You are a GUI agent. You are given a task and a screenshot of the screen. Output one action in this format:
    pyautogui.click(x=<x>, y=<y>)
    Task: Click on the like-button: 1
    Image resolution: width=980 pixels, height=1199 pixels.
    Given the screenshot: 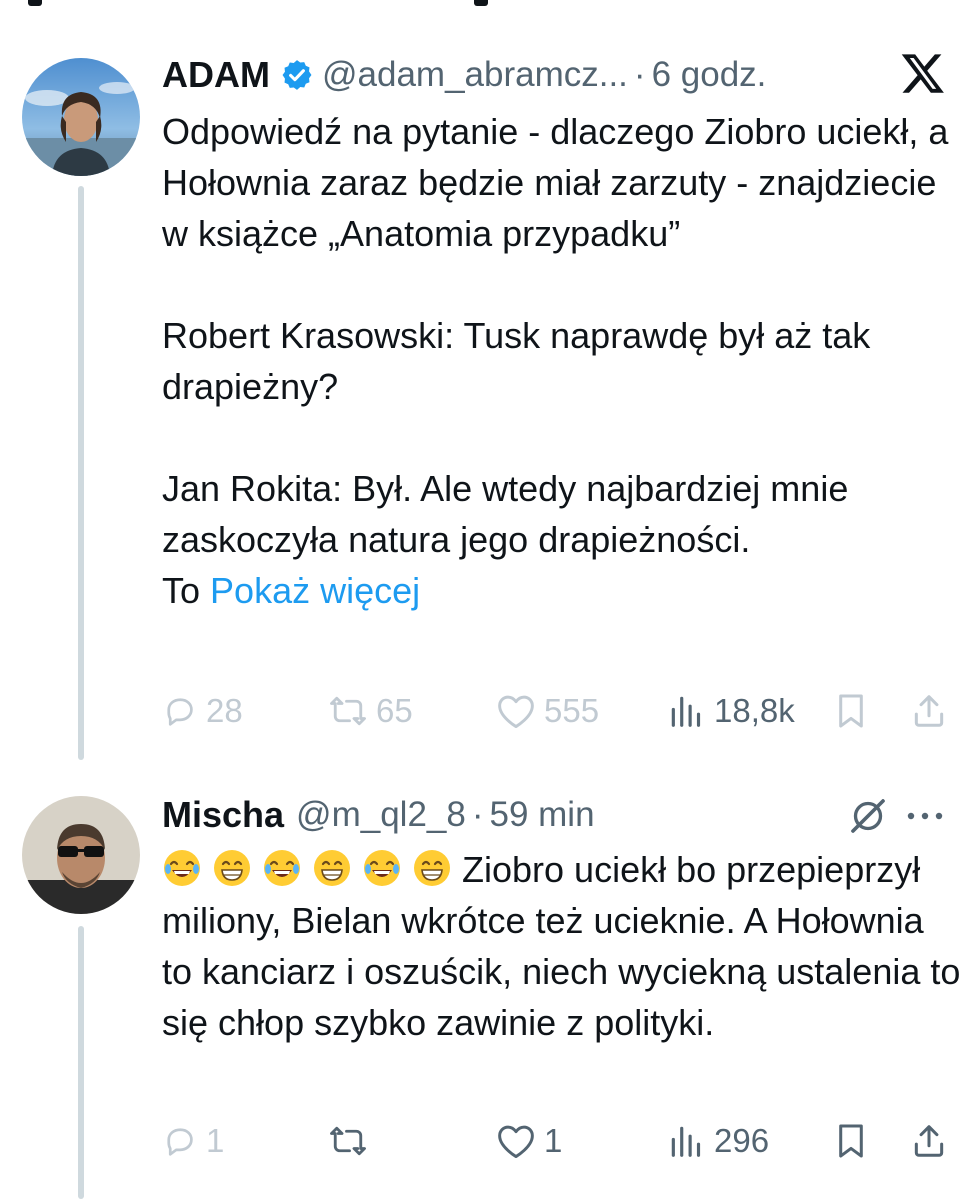 What is the action you would take?
    pyautogui.click(x=529, y=1141)
    